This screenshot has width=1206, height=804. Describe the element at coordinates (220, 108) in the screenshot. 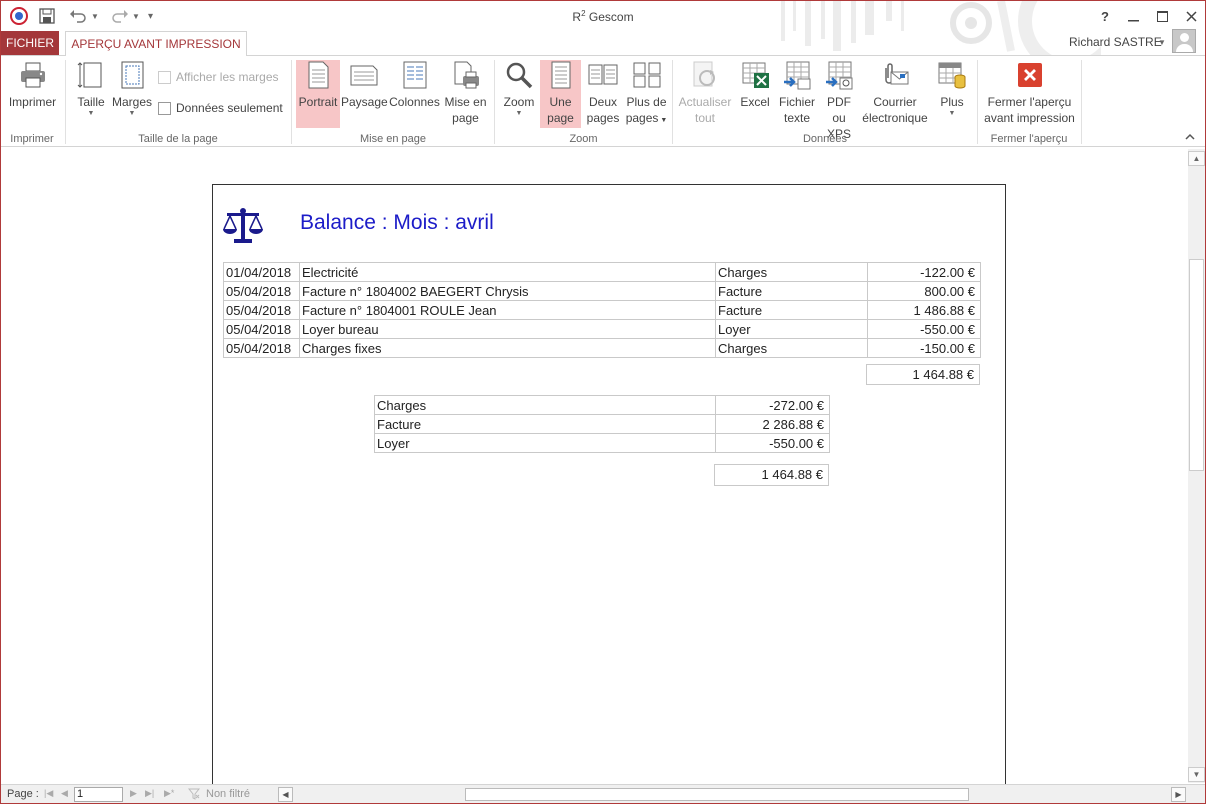

I see `data-only-checkbox: Données seulement` at that location.